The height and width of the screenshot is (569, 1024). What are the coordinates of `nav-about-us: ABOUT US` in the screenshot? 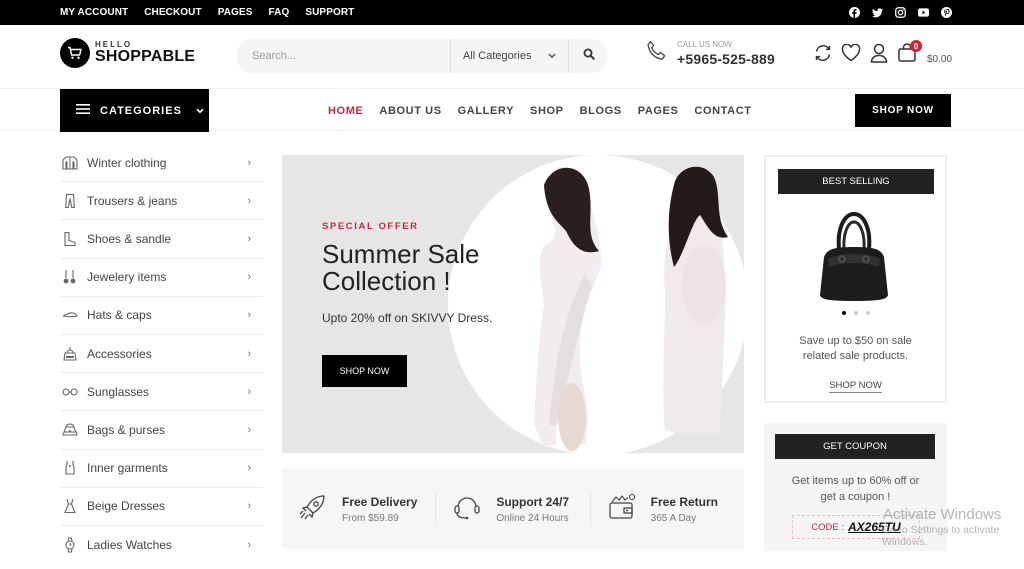 It's located at (410, 111).